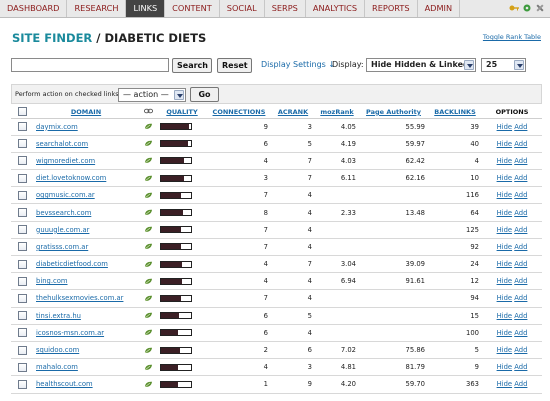 The height and width of the screenshot is (401, 550). Describe the element at coordinates (421, 65) in the screenshot. I see `display-filter-select: Hide Hidden & Linked` at that location.